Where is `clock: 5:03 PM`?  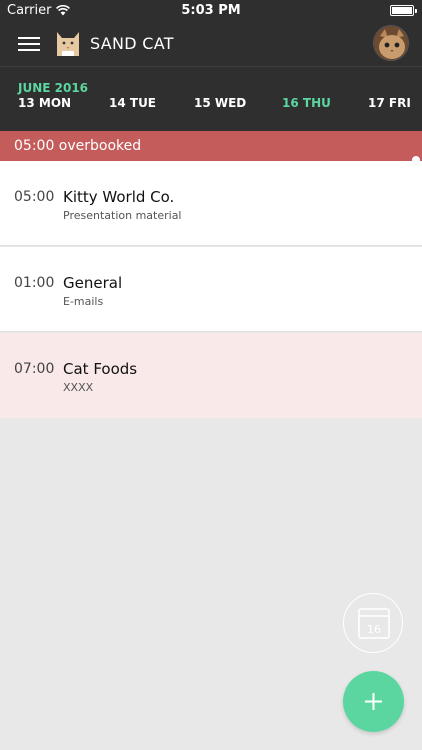
clock: 5:03 PM is located at coordinates (211, 10).